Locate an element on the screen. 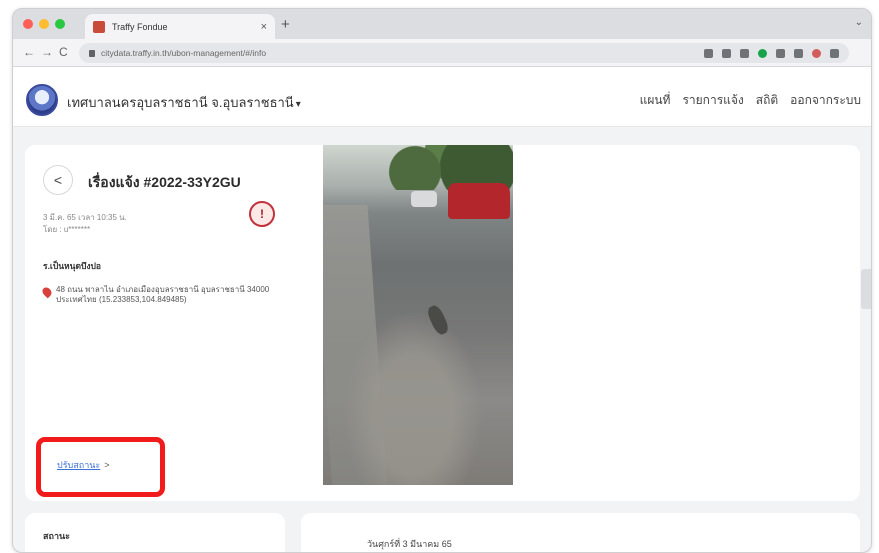  new-tab-button: + is located at coordinates (285, 24).